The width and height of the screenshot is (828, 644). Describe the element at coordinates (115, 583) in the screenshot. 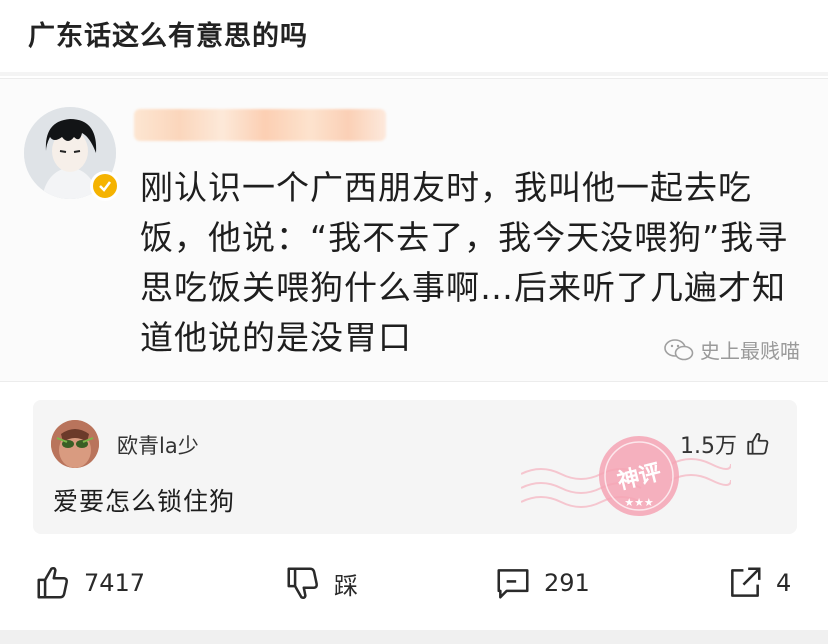

I see `like-count: 7417` at that location.